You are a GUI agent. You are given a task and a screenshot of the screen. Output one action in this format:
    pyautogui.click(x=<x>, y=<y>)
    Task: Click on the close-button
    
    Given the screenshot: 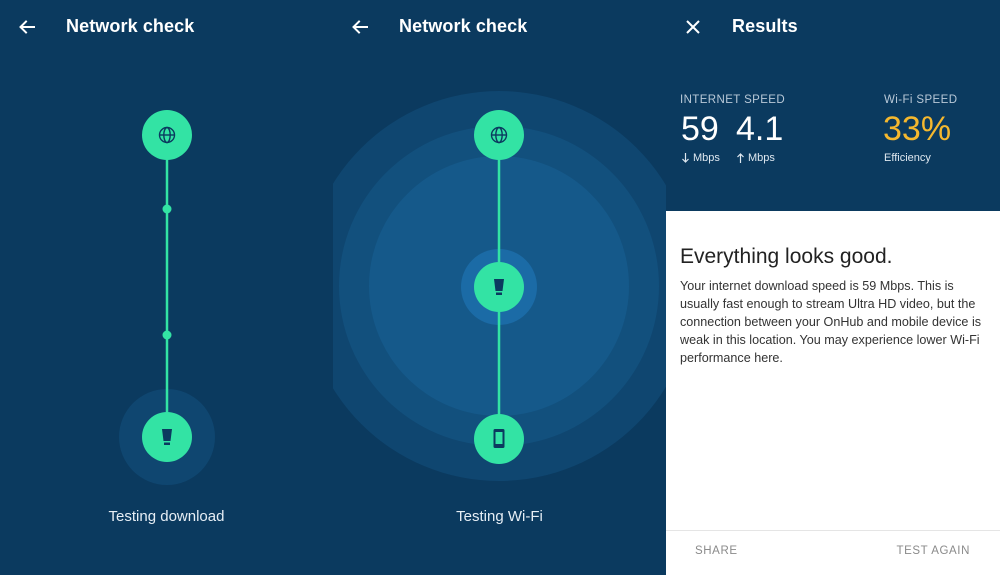 What is the action you would take?
    pyautogui.click(x=693, y=27)
    